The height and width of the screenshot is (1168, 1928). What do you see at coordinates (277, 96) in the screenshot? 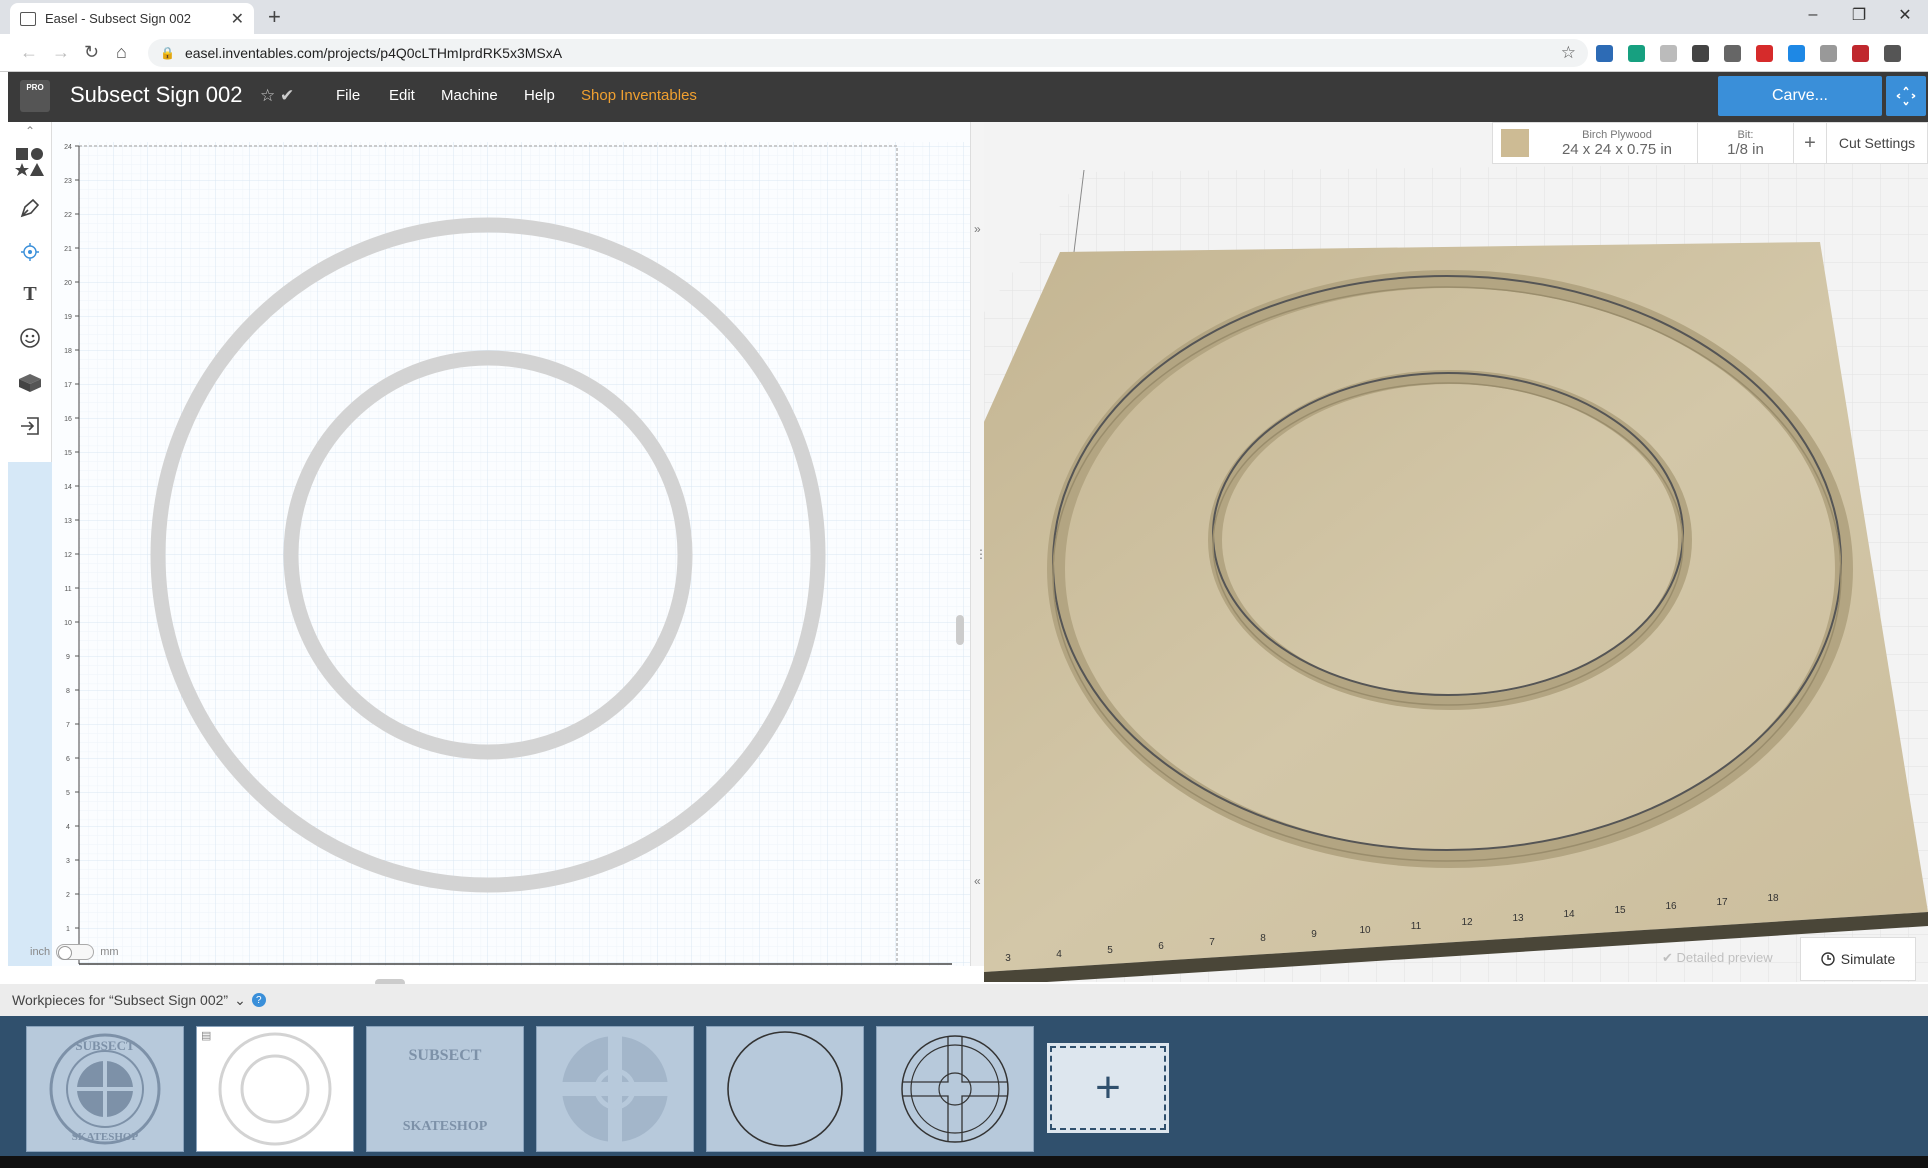
I see `favorite-saved-icon: ☆ ✔` at bounding box center [277, 96].